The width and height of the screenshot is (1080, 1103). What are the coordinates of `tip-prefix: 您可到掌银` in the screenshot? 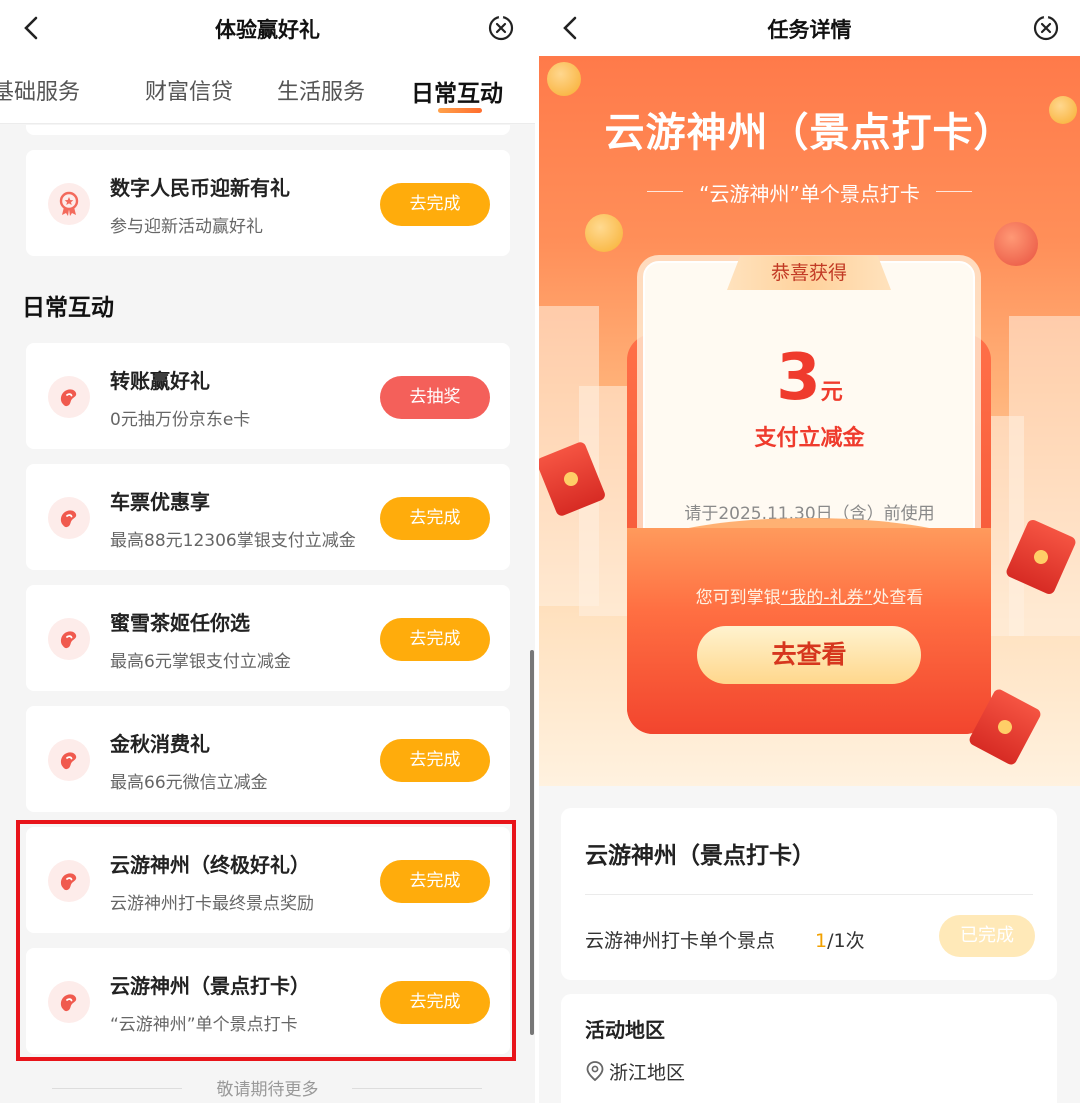 It's located at (738, 598).